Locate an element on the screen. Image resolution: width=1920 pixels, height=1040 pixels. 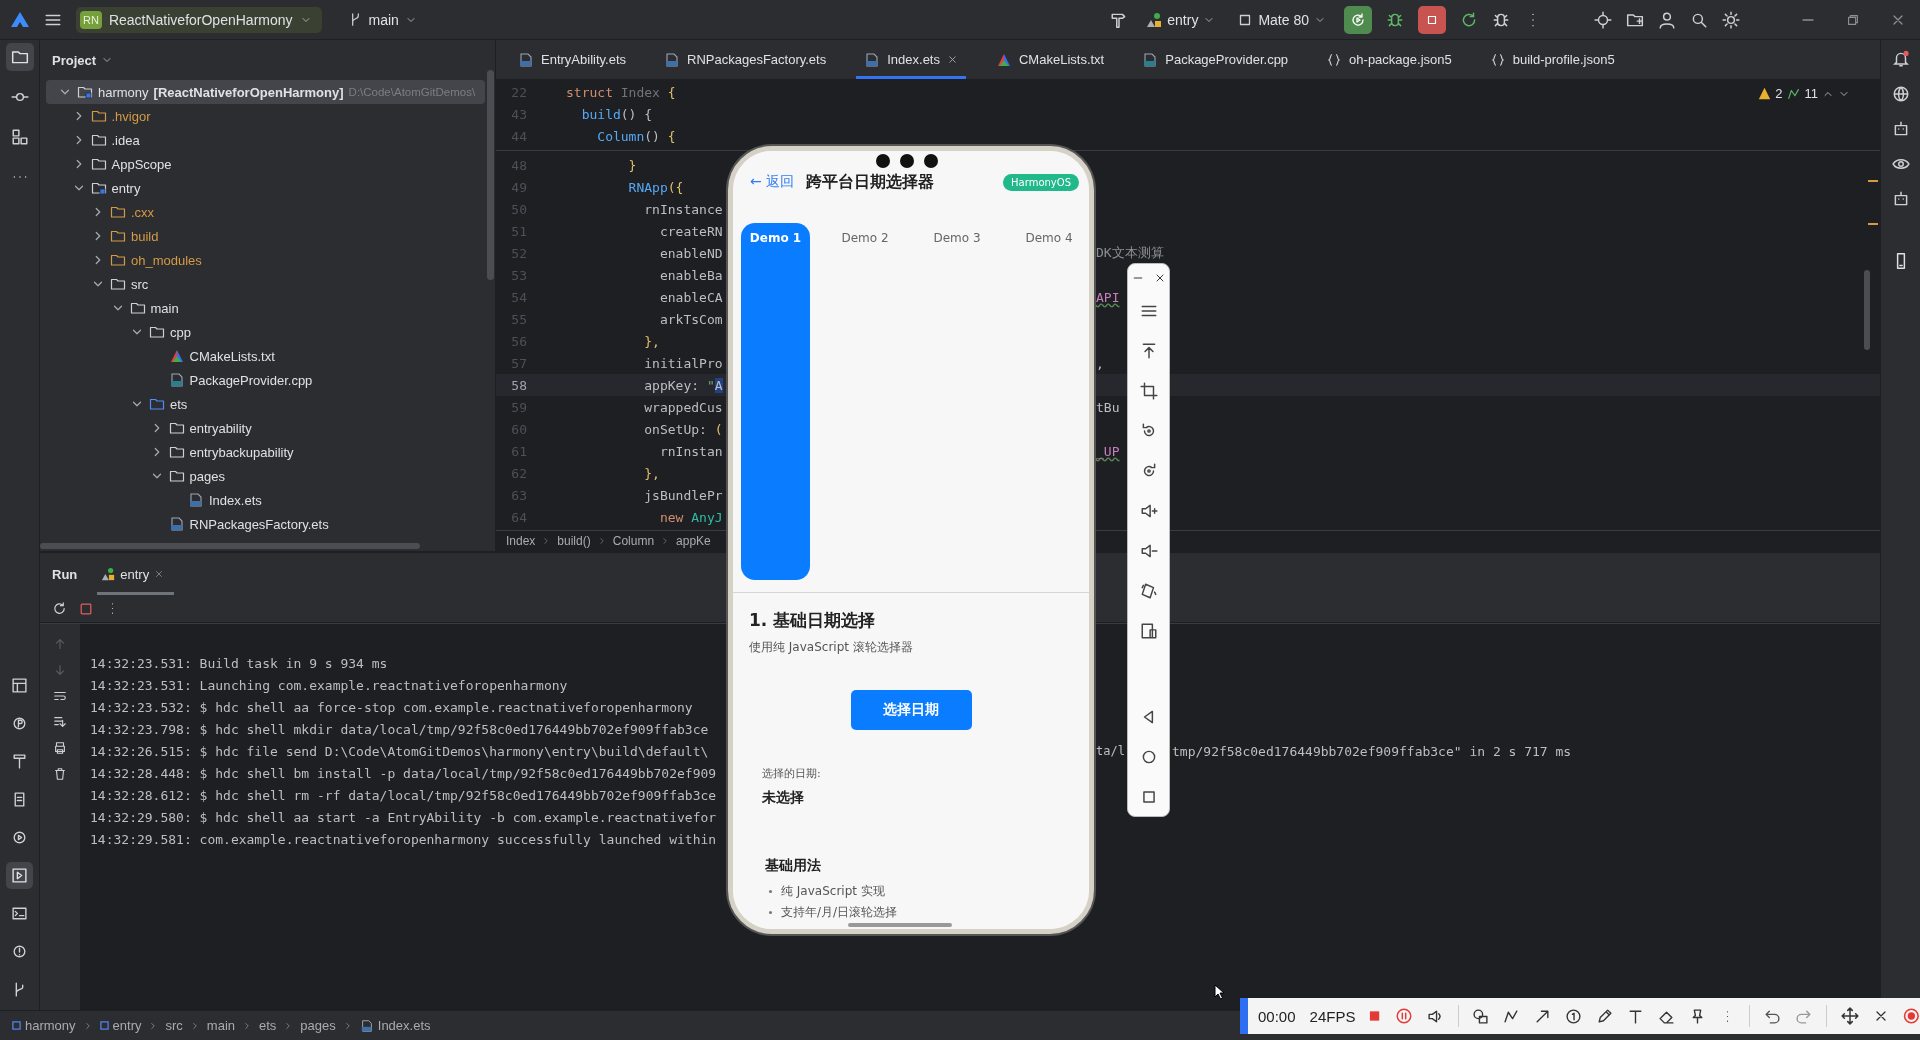
run-button is located at coordinates (1358, 19).